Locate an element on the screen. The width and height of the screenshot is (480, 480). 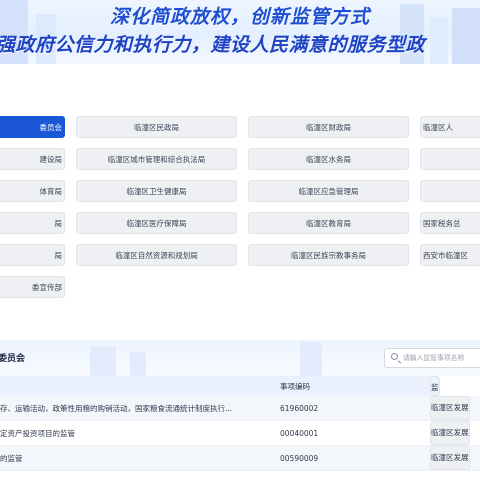
item-name: 的监管 is located at coordinates (140, 458).